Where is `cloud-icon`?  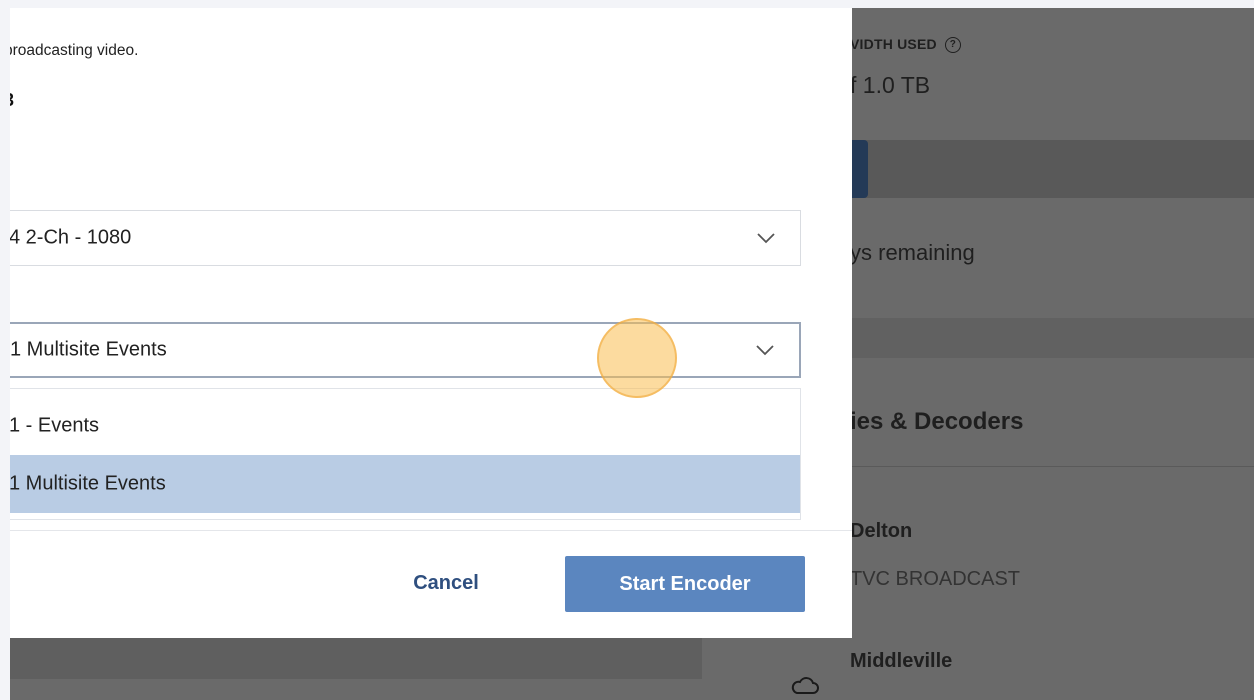
cloud-icon is located at coordinates (805, 685).